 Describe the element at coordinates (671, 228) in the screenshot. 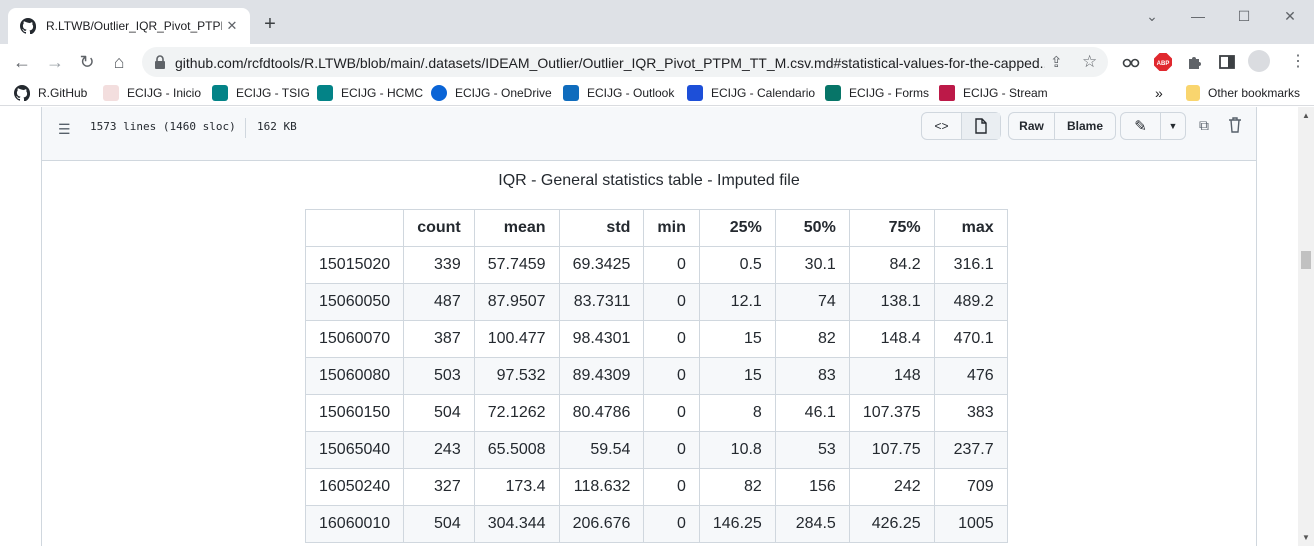

I see `column-header: min` at that location.